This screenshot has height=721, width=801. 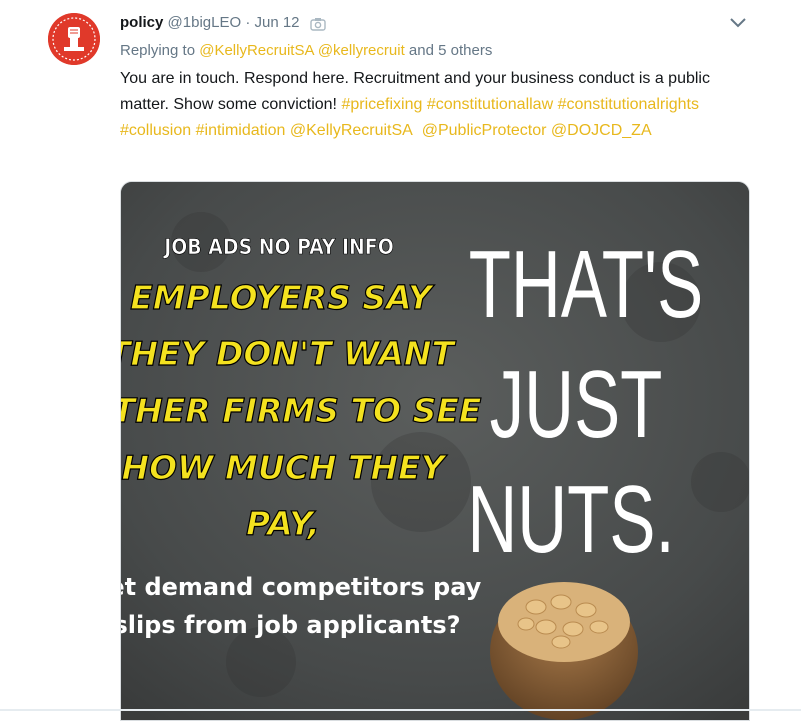 I want to click on reply-mention-kellyrecruitsa: @KellyRecruitSA, so click(x=256, y=50).